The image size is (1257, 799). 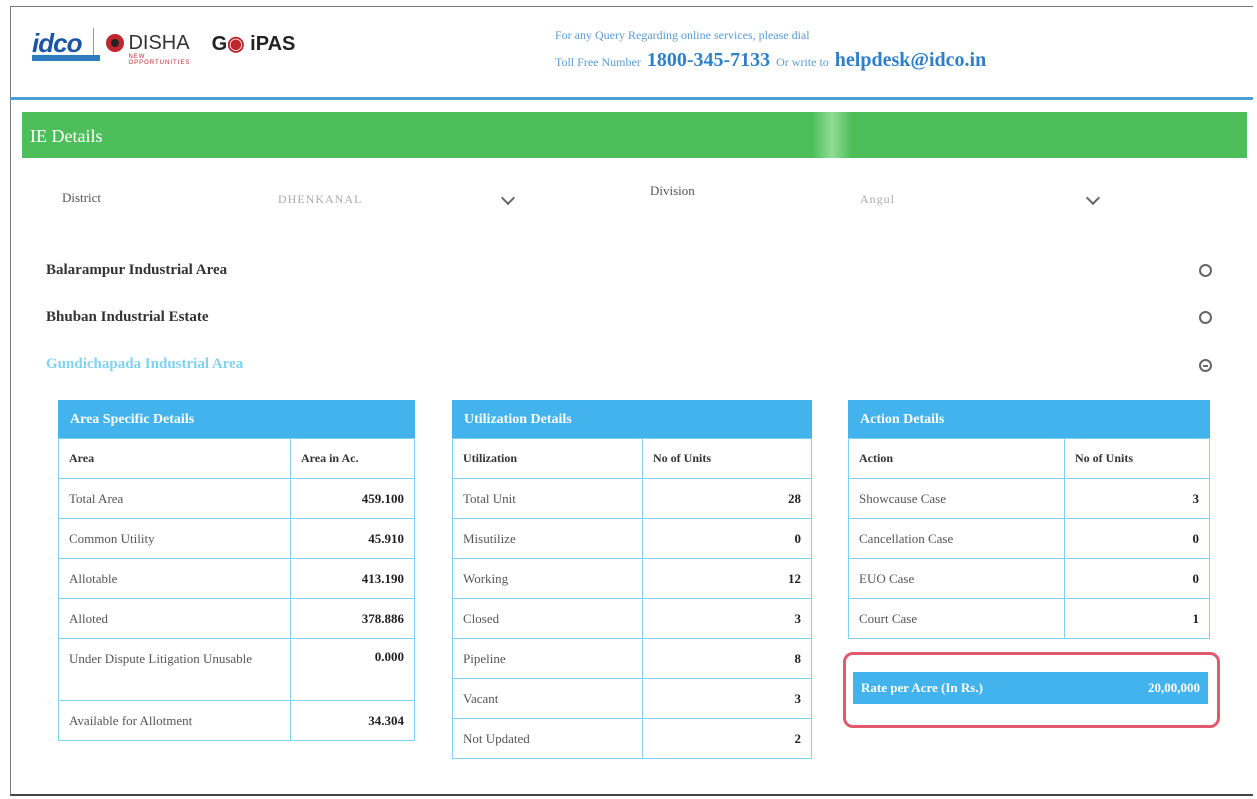 What do you see at coordinates (632, 419) in the screenshot?
I see `utilization-details-title: Utilization Details` at bounding box center [632, 419].